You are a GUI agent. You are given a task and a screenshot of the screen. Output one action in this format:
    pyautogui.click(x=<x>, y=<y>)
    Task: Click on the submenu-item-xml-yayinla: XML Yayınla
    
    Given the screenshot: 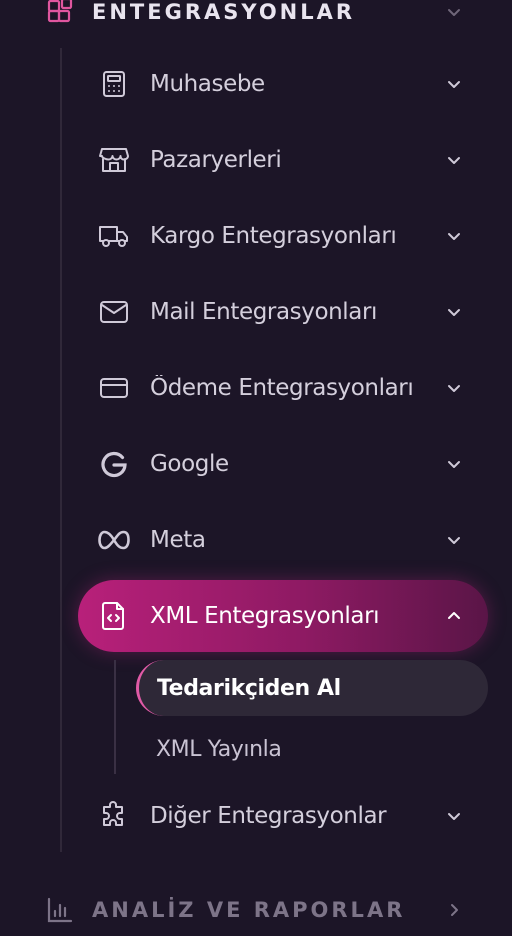 What is the action you would take?
    pyautogui.click(x=312, y=749)
    